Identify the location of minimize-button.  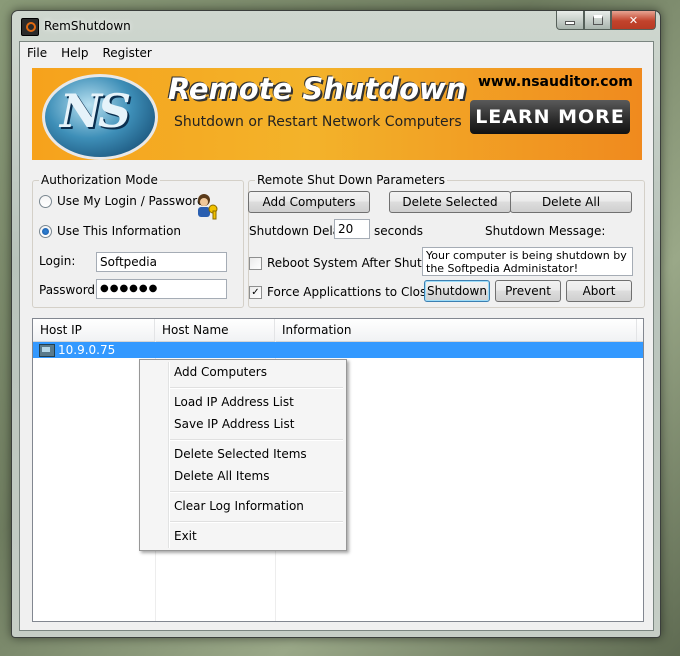
(570, 20).